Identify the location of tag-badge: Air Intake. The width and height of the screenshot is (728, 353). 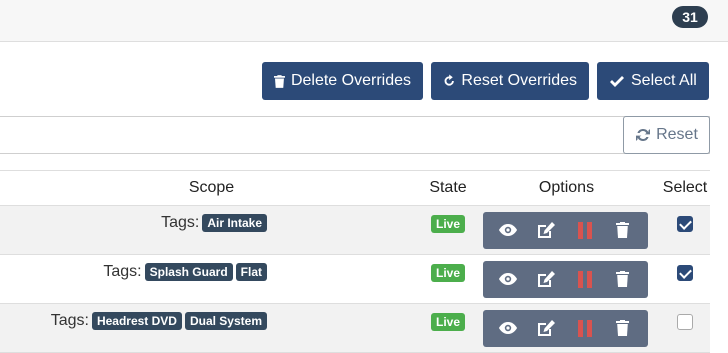
(234, 223).